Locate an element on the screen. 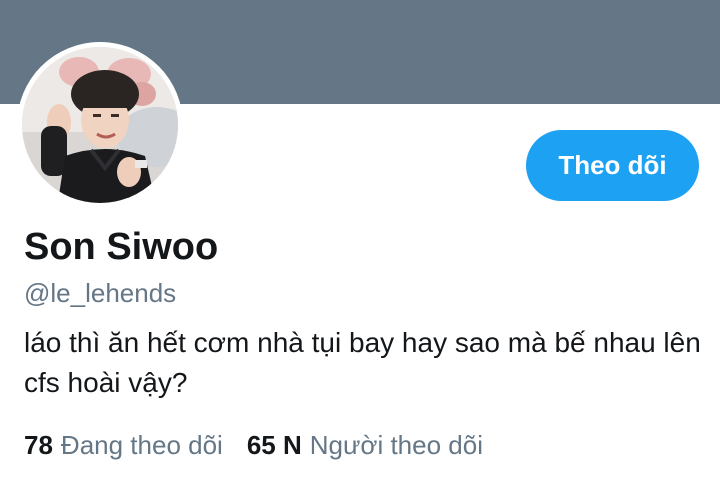  followers-stat-link: 65 N Người theo dõi is located at coordinates (365, 445).